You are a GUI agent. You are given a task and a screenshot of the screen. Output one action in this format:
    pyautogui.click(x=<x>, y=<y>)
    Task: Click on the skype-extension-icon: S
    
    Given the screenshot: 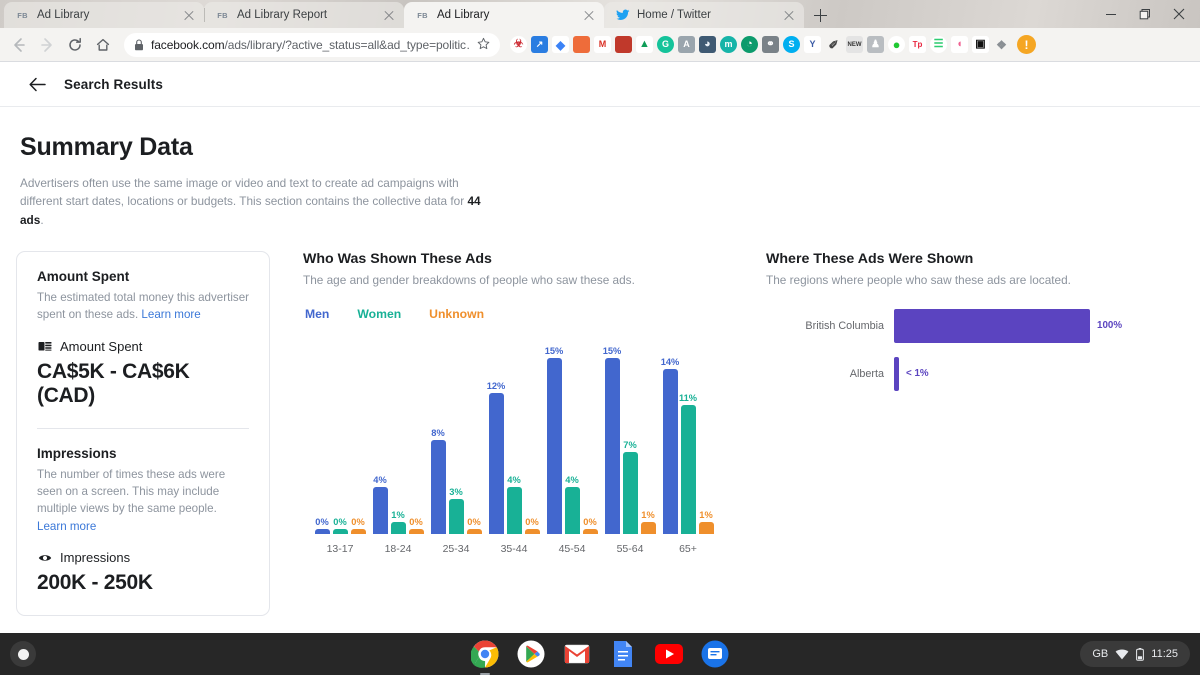 What is the action you would take?
    pyautogui.click(x=791, y=44)
    